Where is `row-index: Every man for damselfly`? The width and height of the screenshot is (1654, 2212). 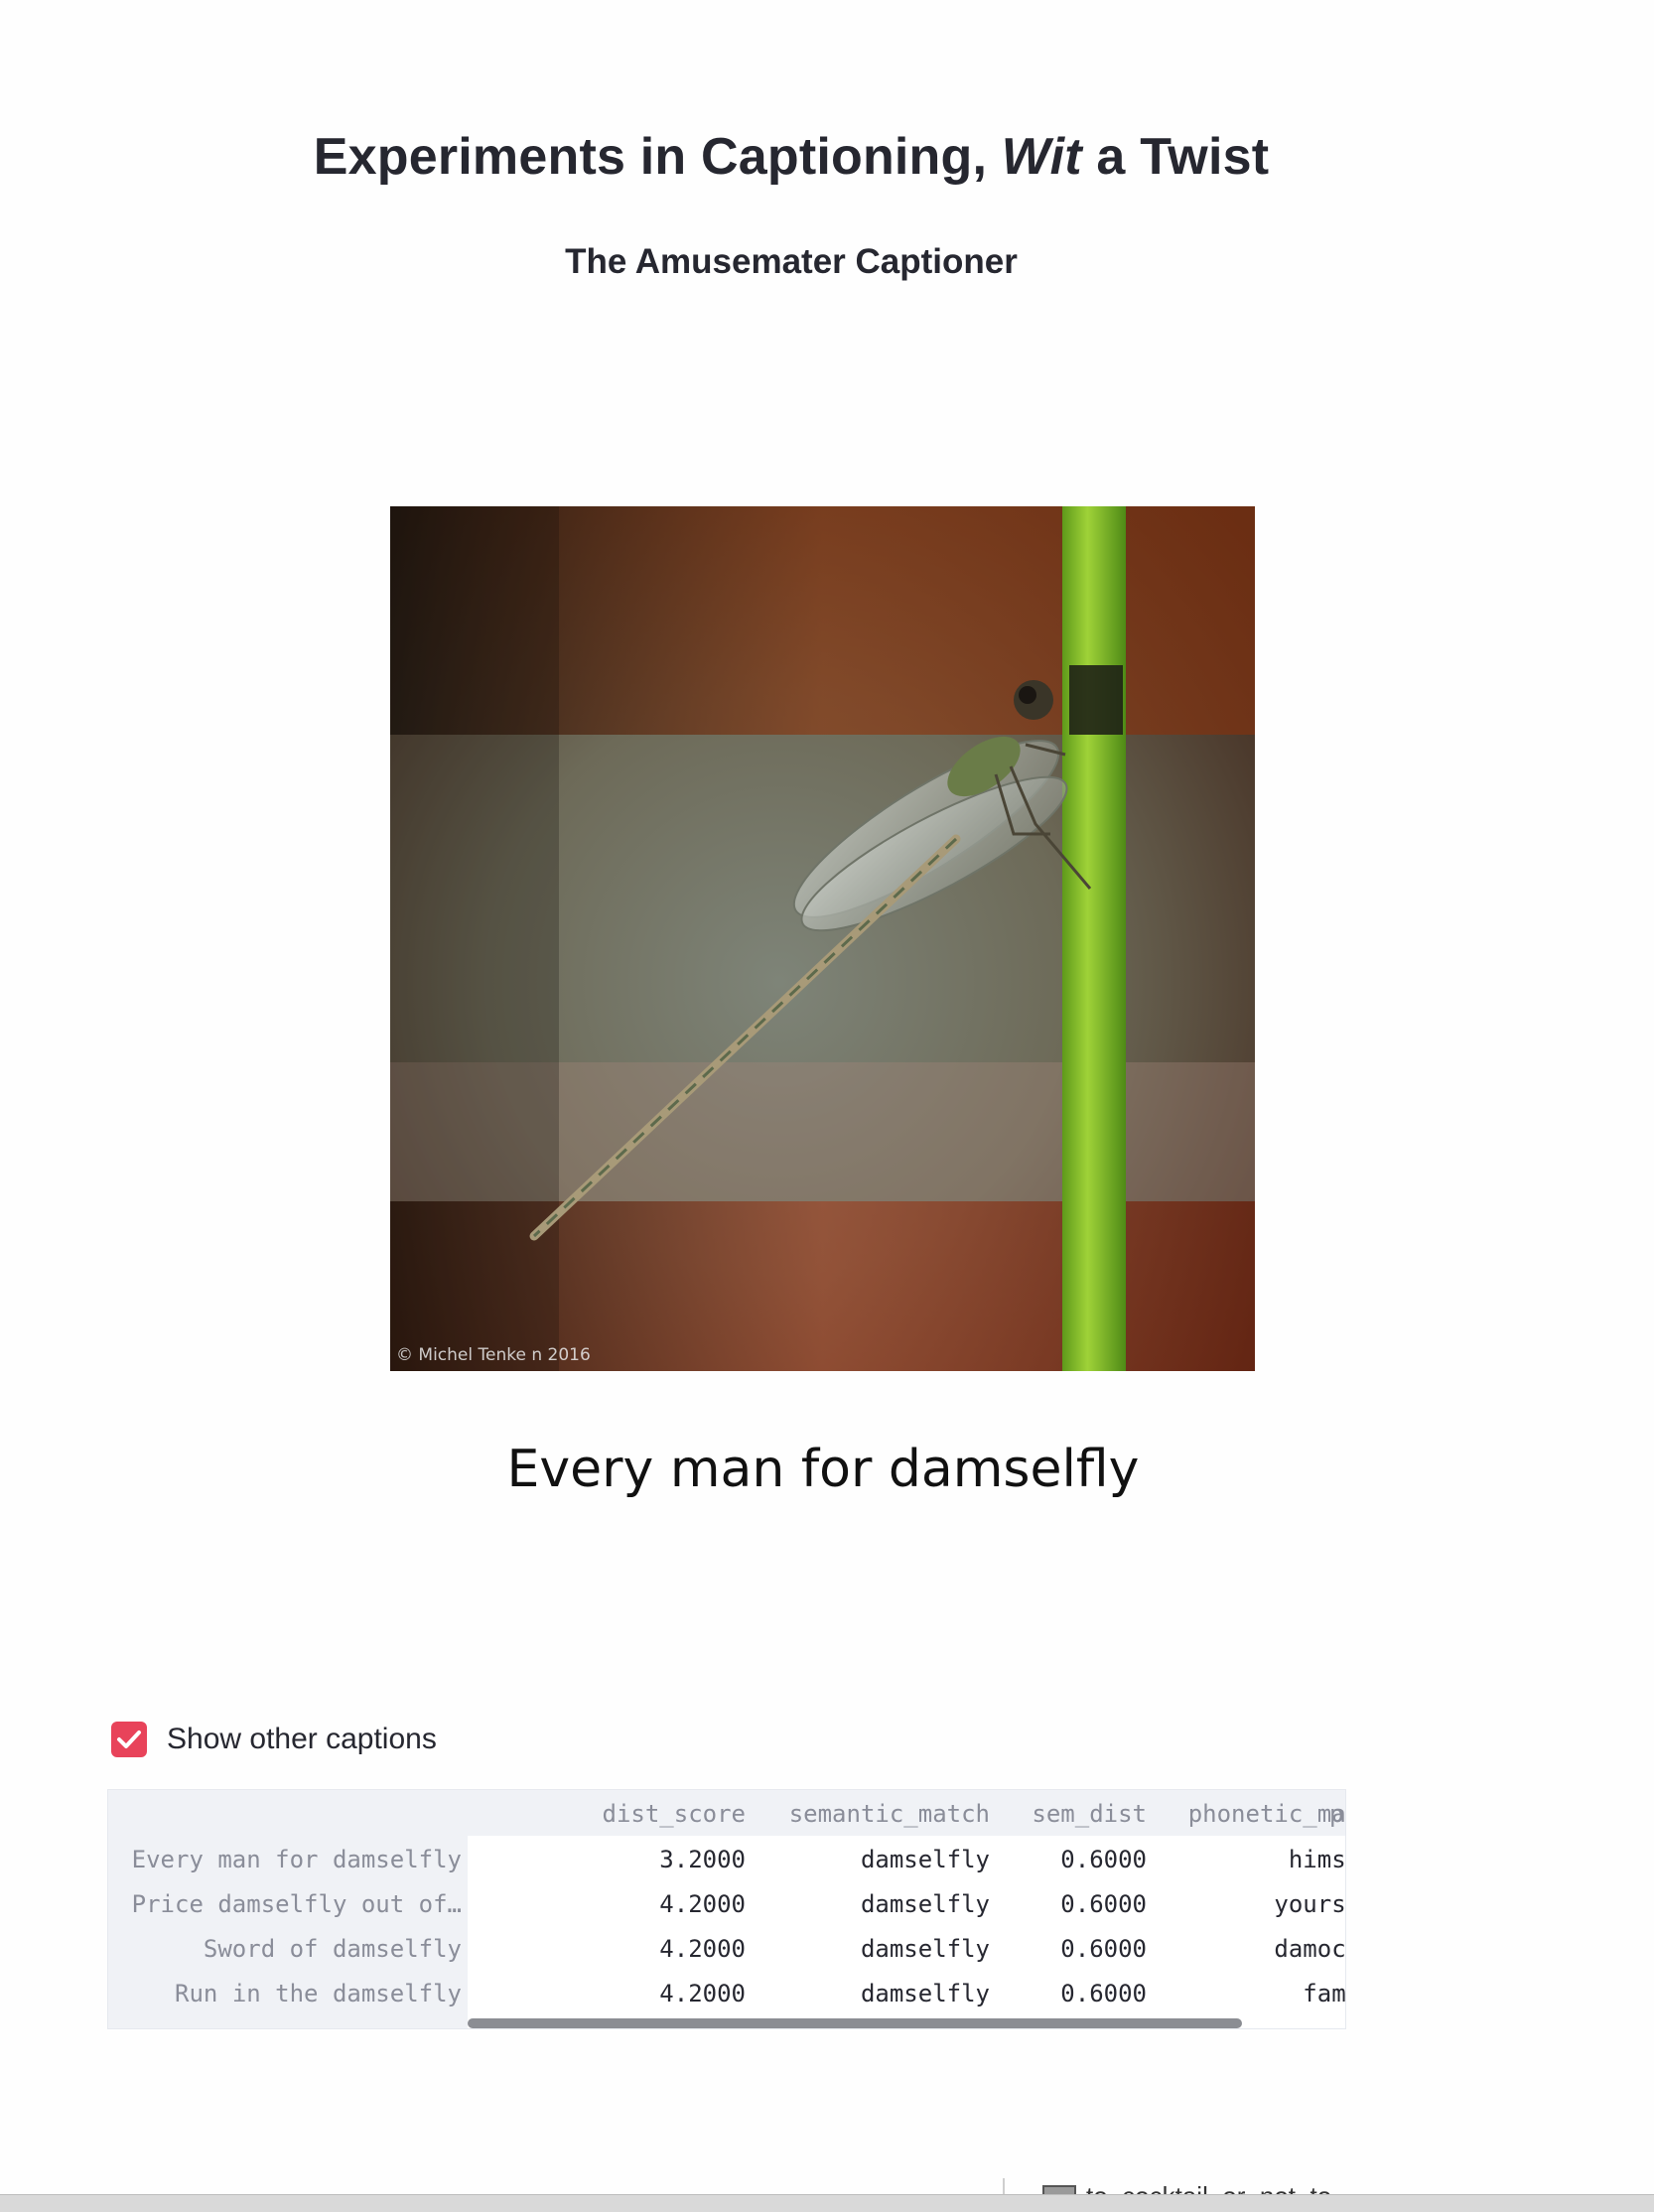 row-index: Every man for damselfly is located at coordinates (296, 1859).